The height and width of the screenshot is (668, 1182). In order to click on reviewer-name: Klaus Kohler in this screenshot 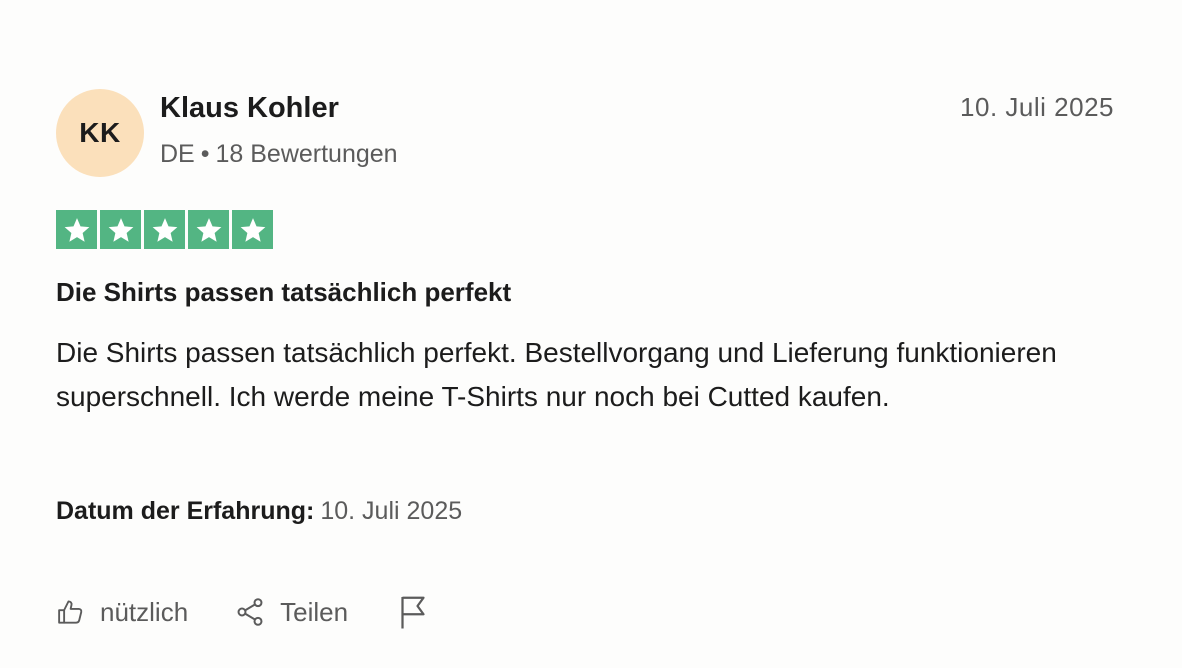, I will do `click(249, 108)`.